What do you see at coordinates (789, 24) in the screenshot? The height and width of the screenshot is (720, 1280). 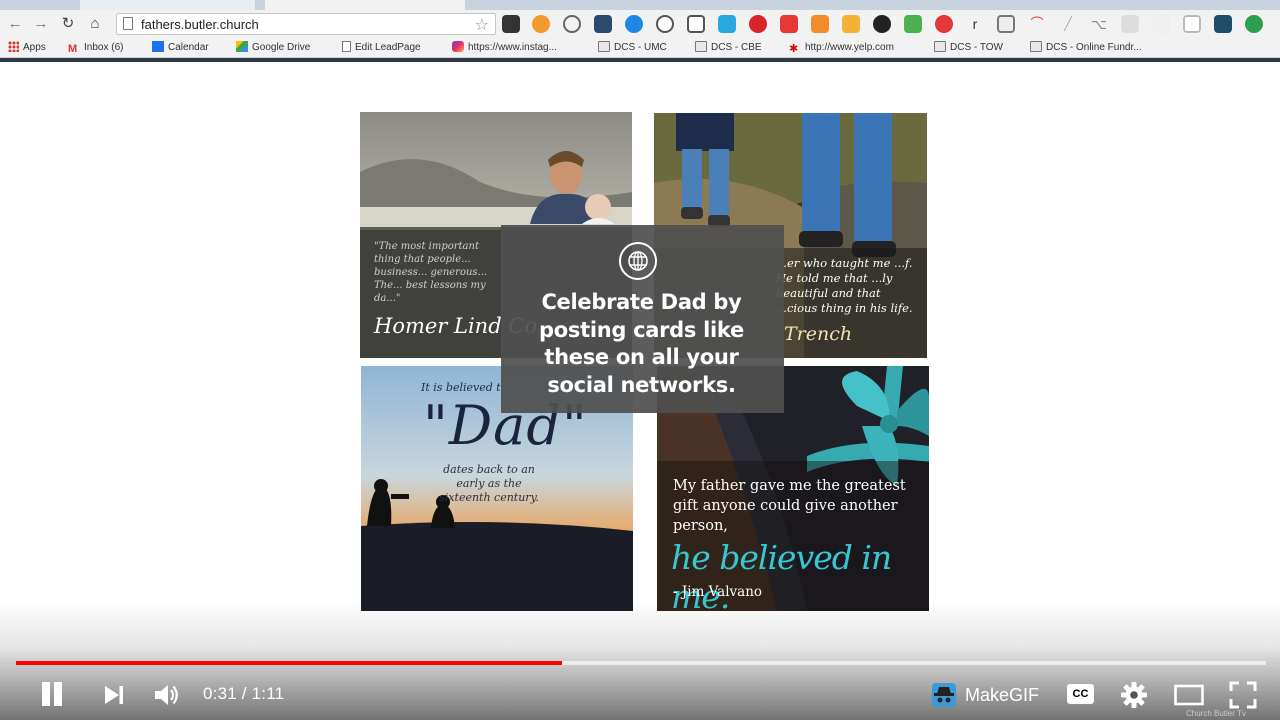 I see `extension-red-icon` at bounding box center [789, 24].